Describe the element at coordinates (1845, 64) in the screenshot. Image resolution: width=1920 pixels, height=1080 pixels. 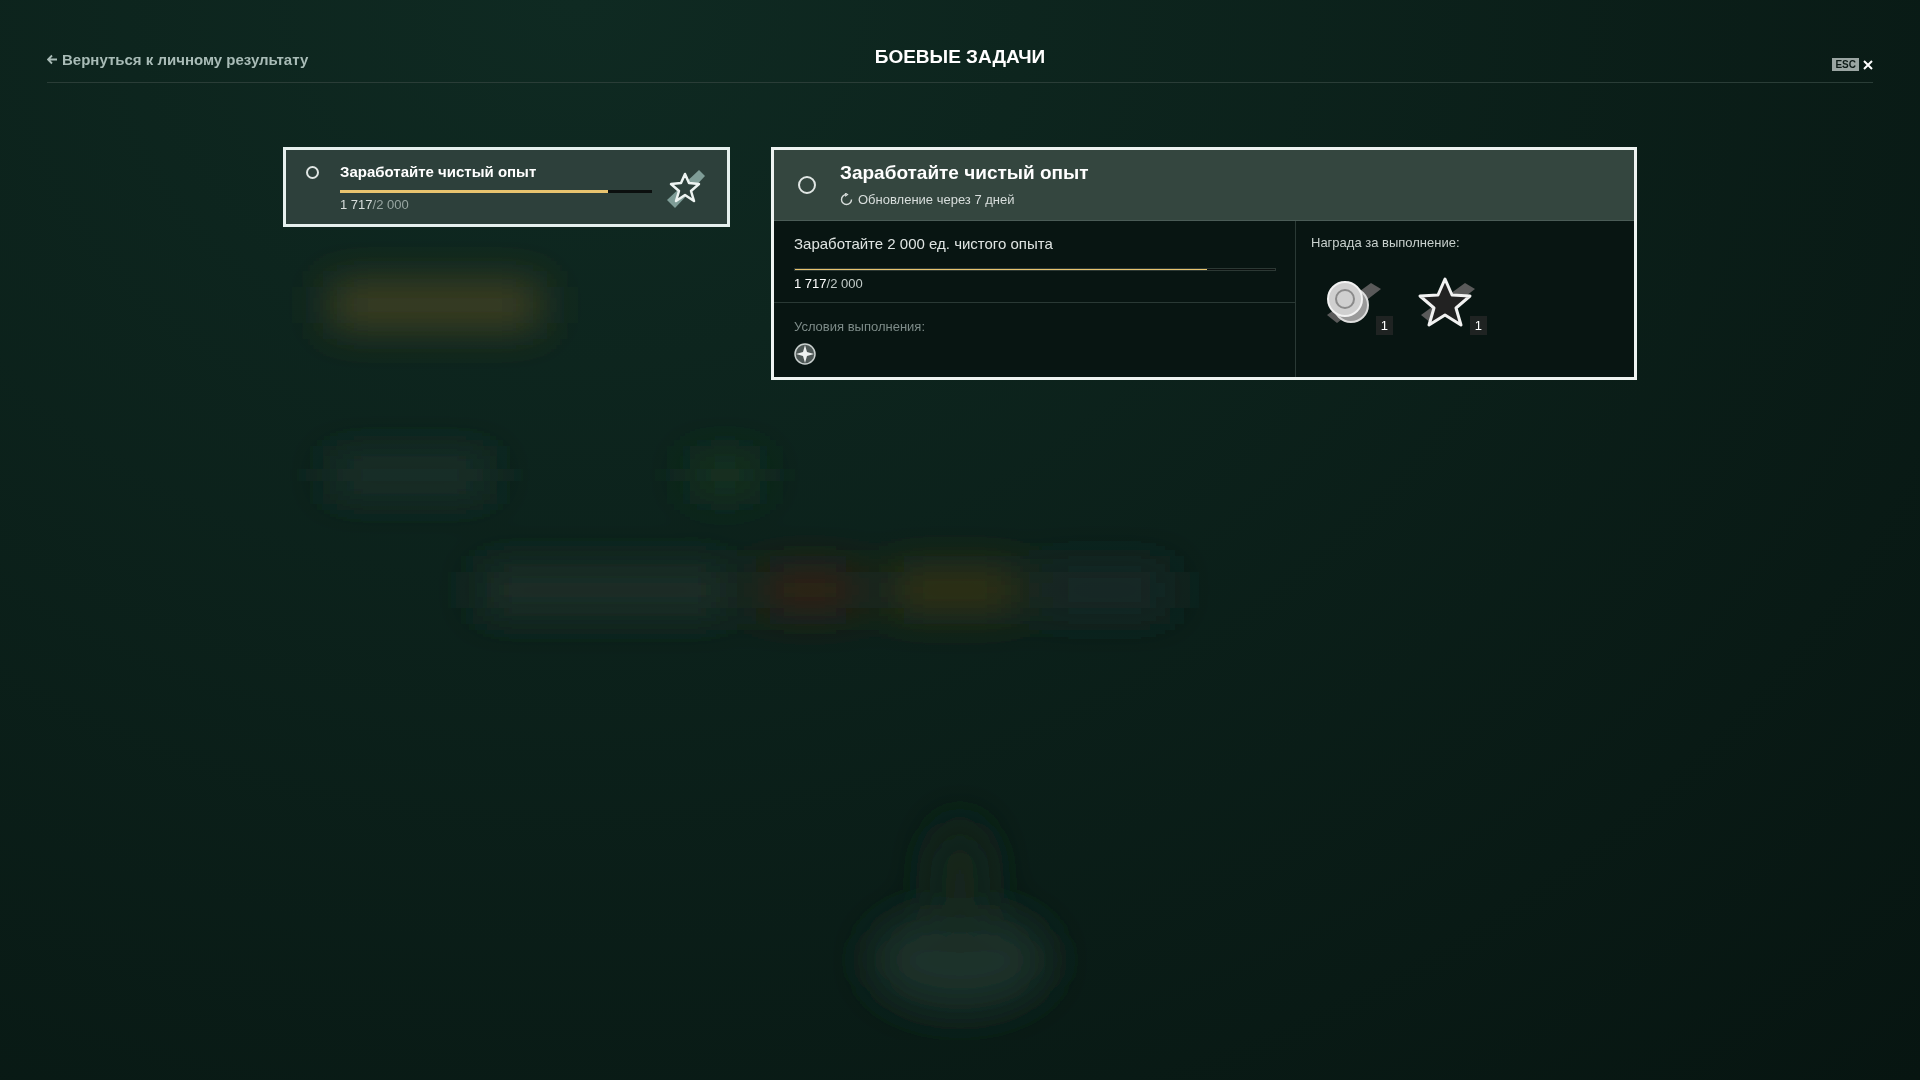
I see `esc-key: ESC` at that location.